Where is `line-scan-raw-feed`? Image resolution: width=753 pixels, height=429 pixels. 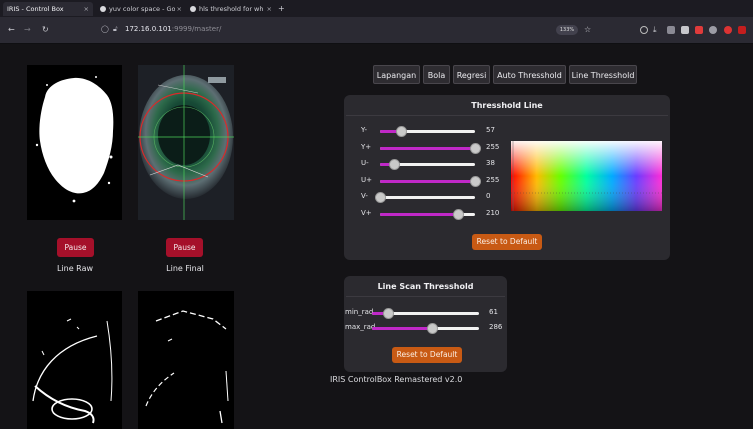 line-scan-raw-feed is located at coordinates (74, 360).